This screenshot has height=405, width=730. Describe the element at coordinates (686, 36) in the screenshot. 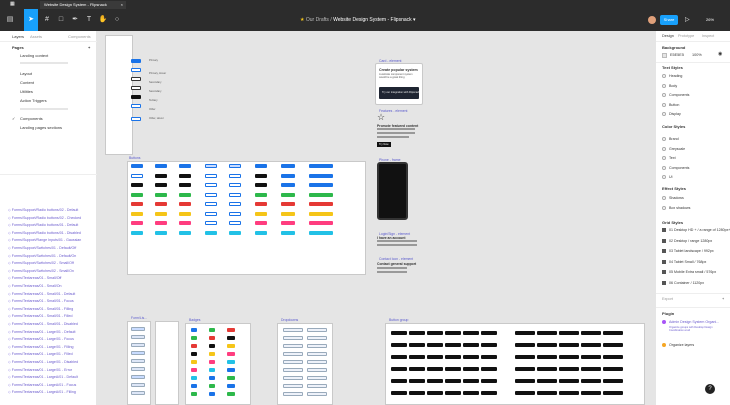

I see `tab-prototype: Prototype` at that location.